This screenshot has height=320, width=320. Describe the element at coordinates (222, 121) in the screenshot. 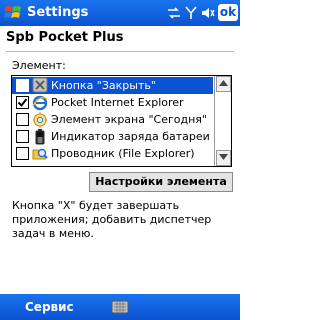

I see `list-scrollbar` at that location.